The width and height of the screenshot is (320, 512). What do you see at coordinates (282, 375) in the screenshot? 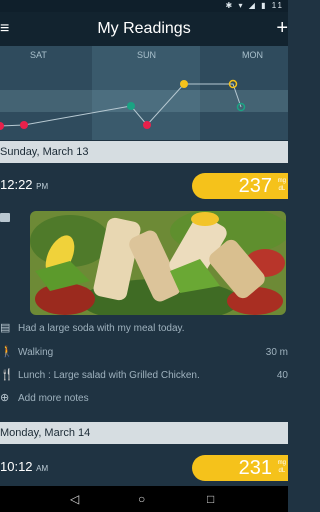
I see `meal-value: 40` at bounding box center [282, 375].